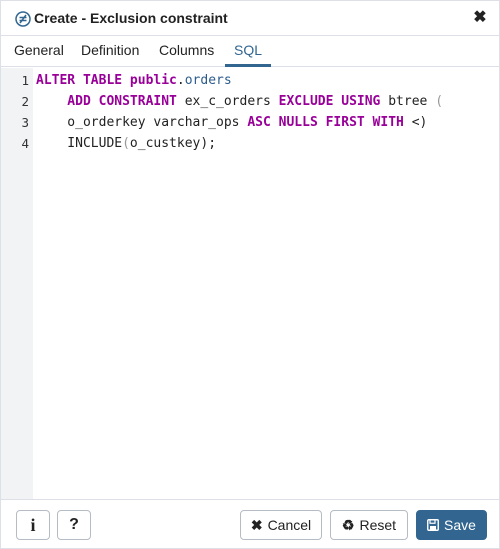 The height and width of the screenshot is (549, 500). Describe the element at coordinates (165, 143) in the screenshot. I see `code-token: o_custkey` at that location.